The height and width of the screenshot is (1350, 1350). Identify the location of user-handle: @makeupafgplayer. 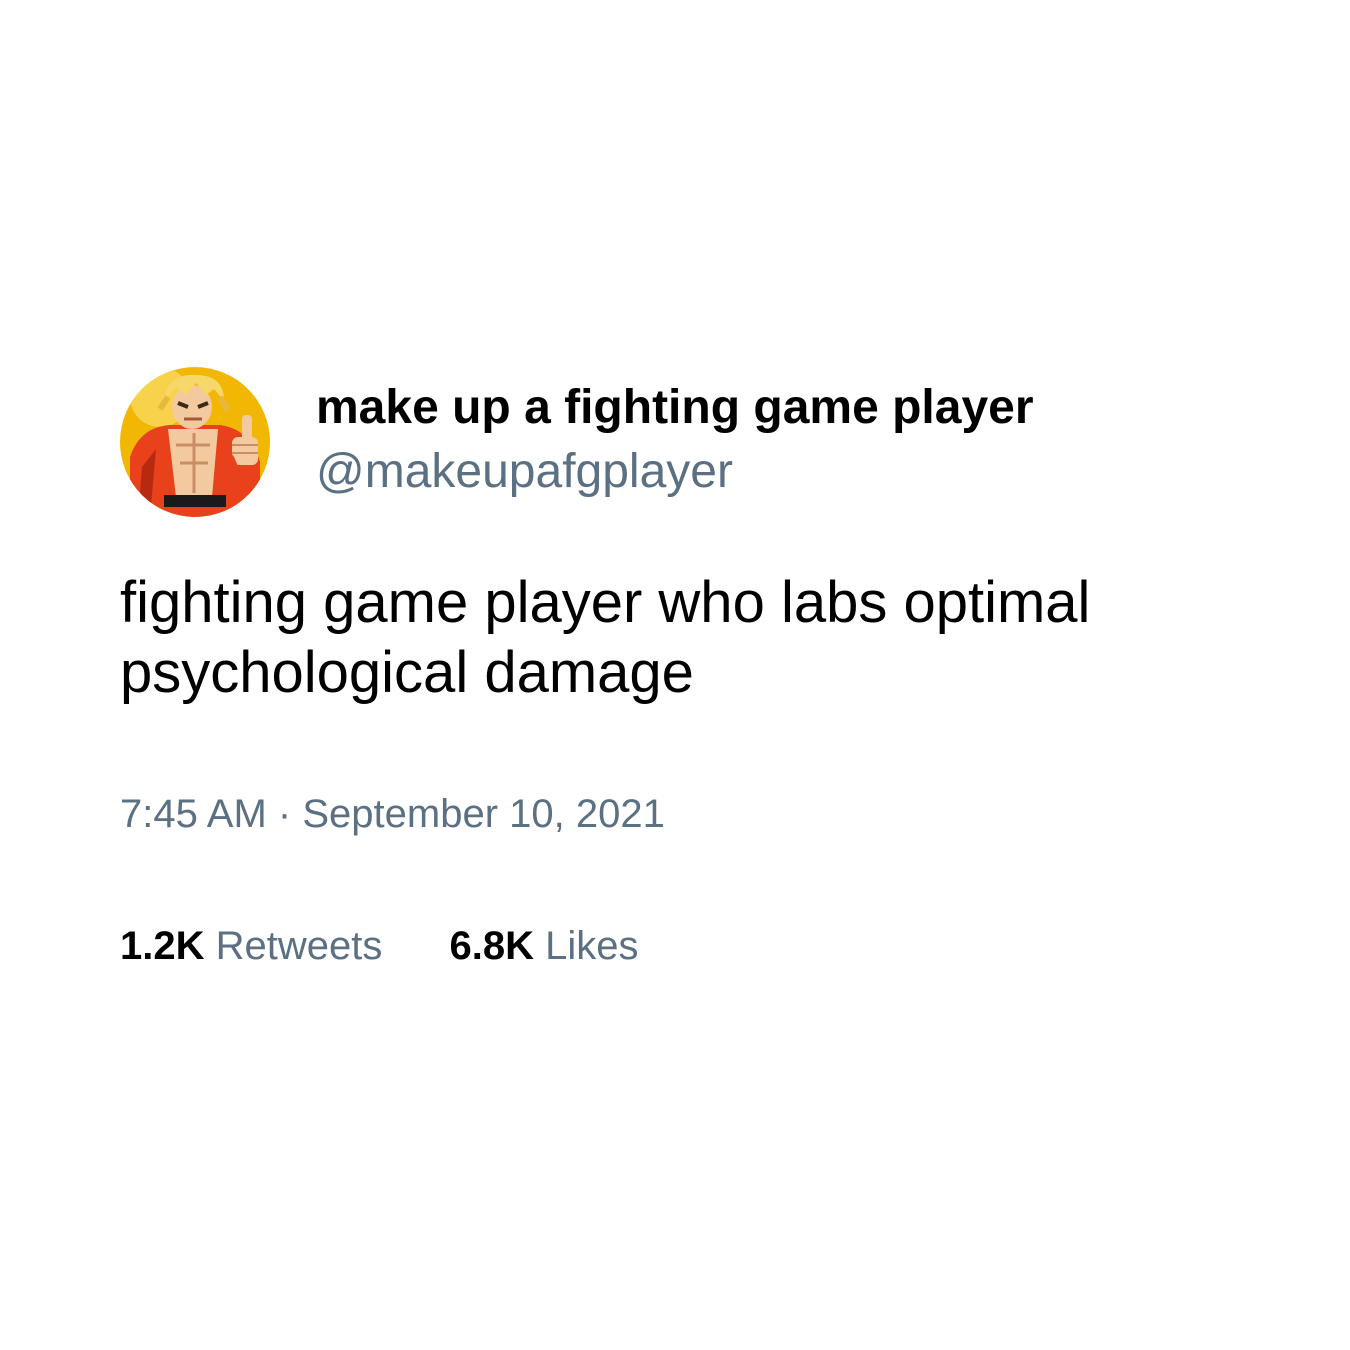
(675, 472).